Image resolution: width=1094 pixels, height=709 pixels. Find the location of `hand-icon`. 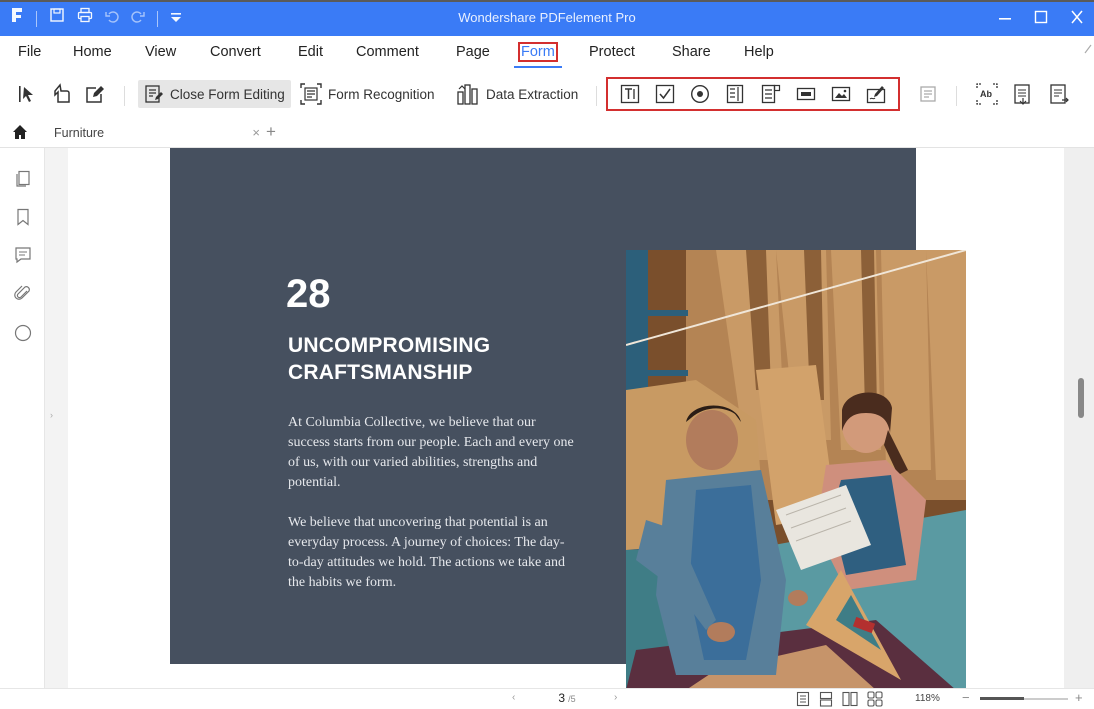

hand-icon is located at coordinates (62, 93).